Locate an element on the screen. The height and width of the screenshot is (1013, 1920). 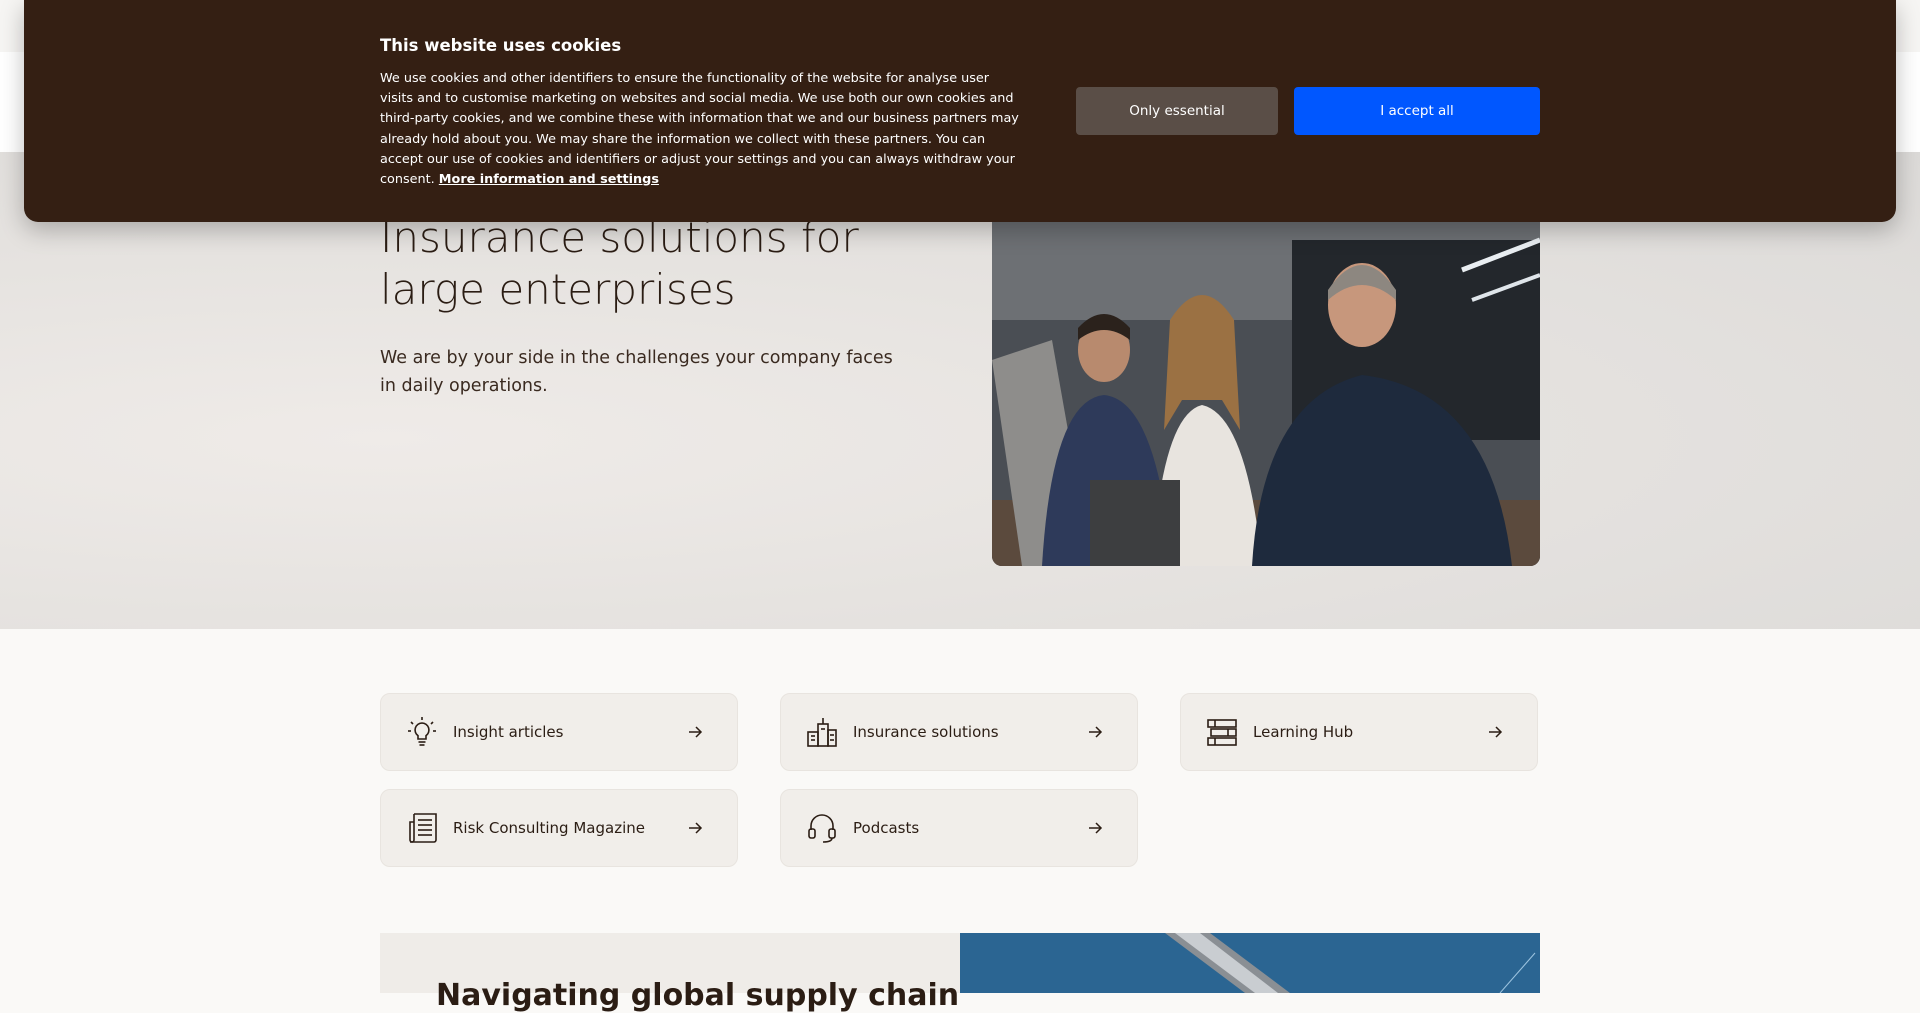
accept-all-button: I accept all is located at coordinates (1417, 111).